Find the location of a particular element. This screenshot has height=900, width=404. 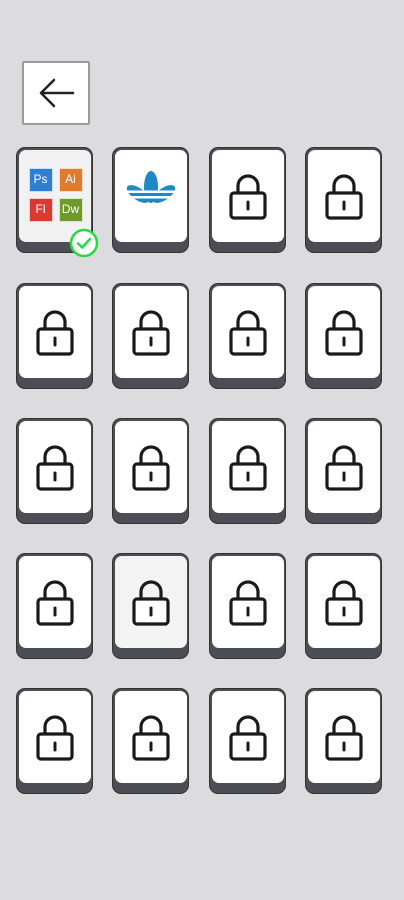

adobe-apps-logo: Ps Ai Fl Dw is located at coordinates (55, 194).